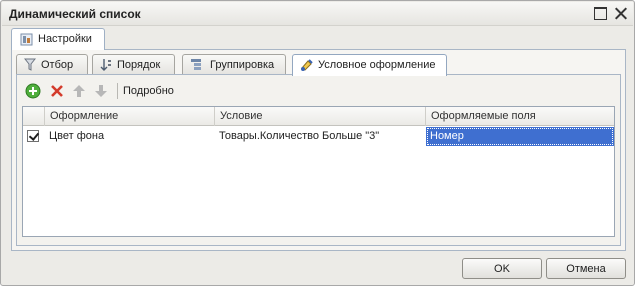 Image resolution: width=635 pixels, height=286 pixels. Describe the element at coordinates (520, 136) in the screenshot. I see `cell-fields: Номер` at that location.